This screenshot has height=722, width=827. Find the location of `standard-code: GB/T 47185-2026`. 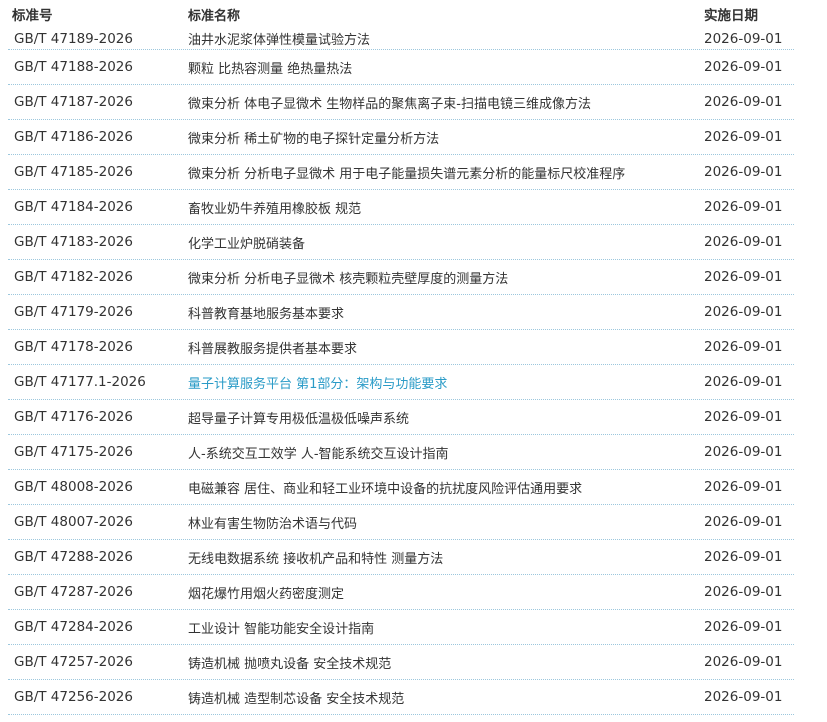

standard-code: GB/T 47185-2026 is located at coordinates (73, 172).